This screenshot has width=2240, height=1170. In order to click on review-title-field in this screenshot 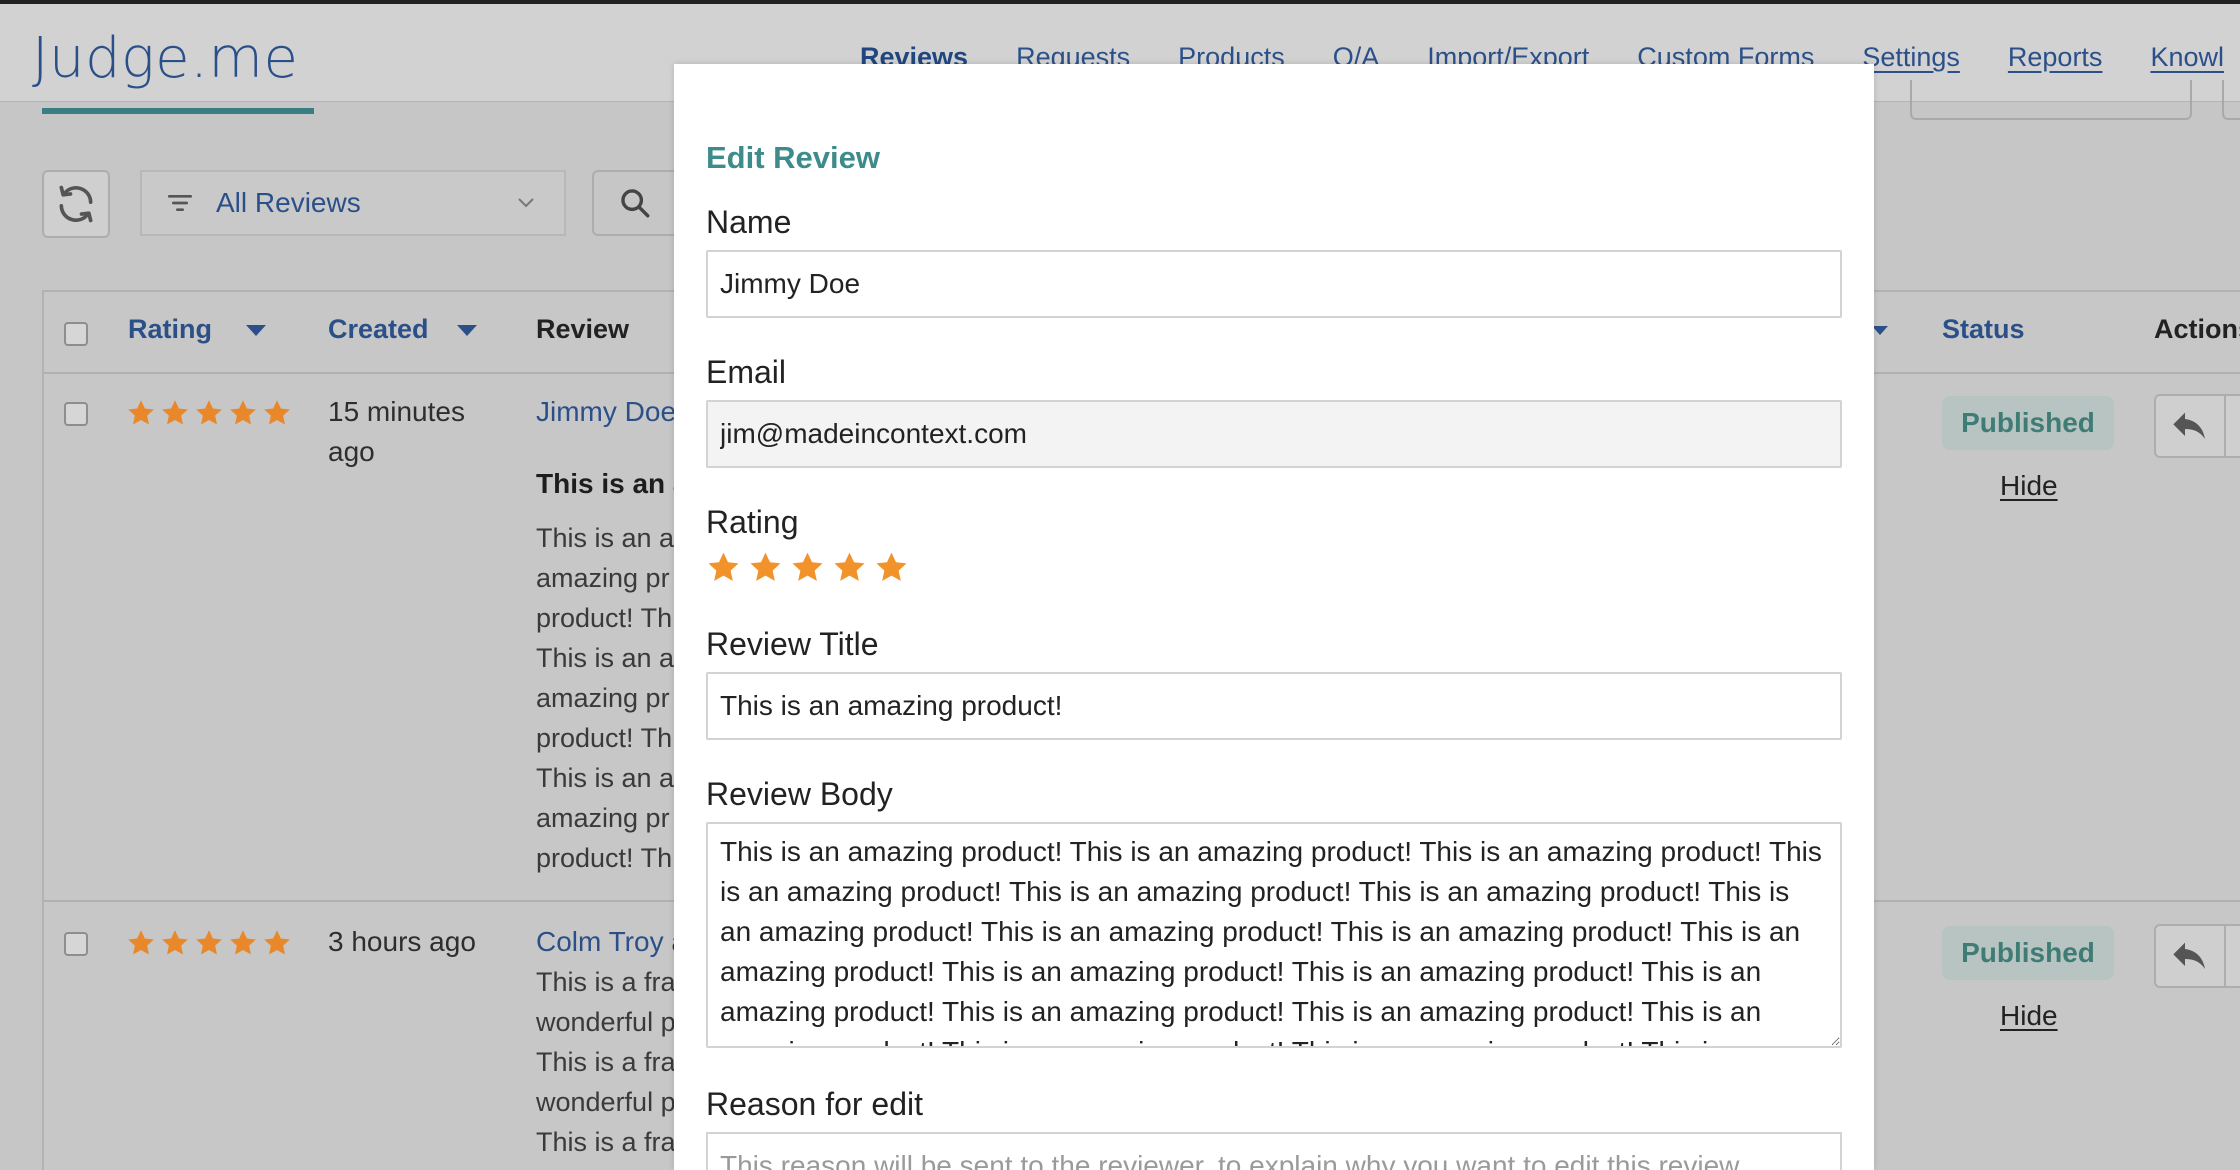, I will do `click(1274, 706)`.